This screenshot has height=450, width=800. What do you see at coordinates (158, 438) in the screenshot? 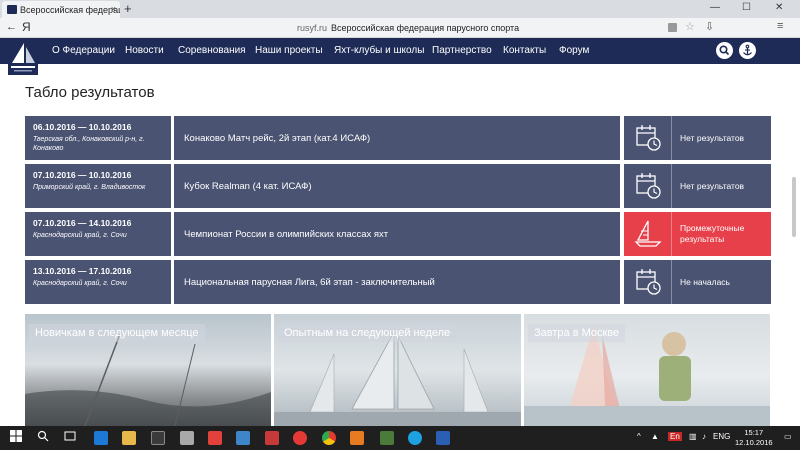
I see `store-icon` at bounding box center [158, 438].